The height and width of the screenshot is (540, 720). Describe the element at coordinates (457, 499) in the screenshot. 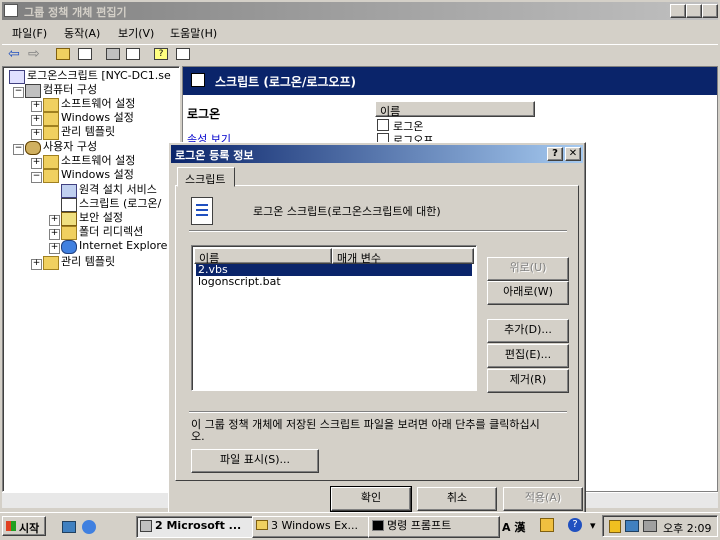

I see `cancel-button: 취소` at that location.